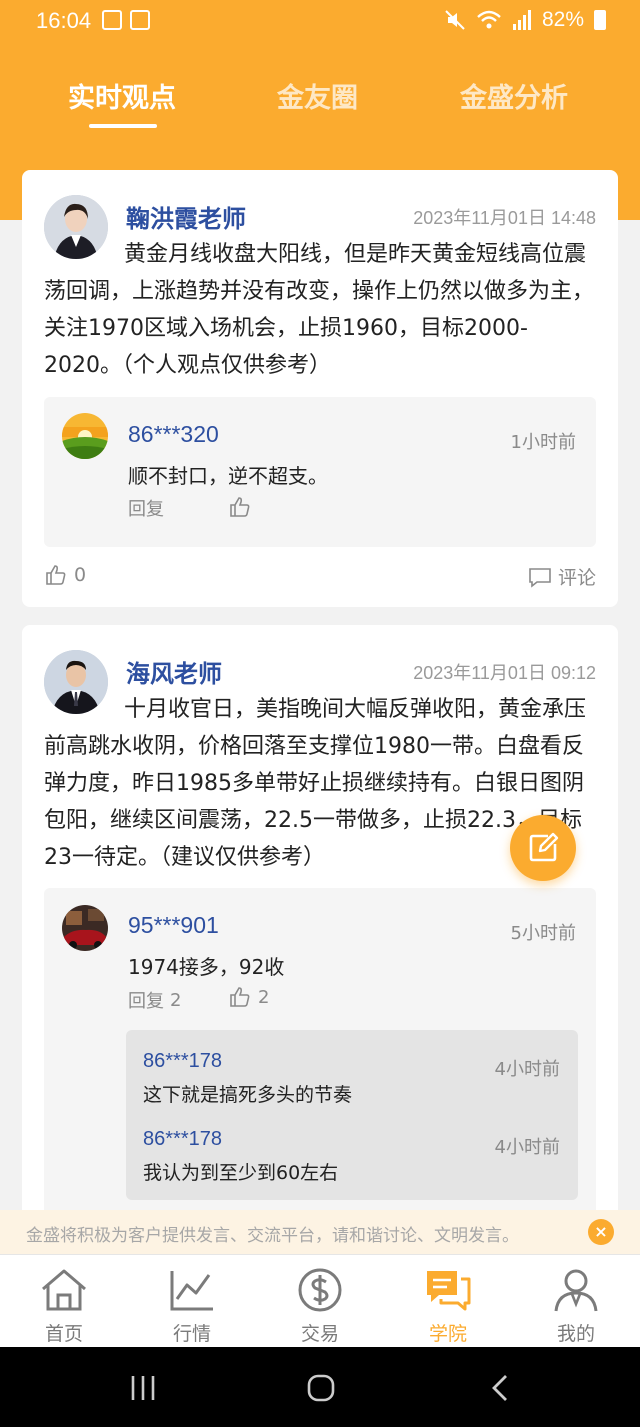 The image size is (640, 1427). I want to click on nav-trade: 交易, so click(320, 1301).